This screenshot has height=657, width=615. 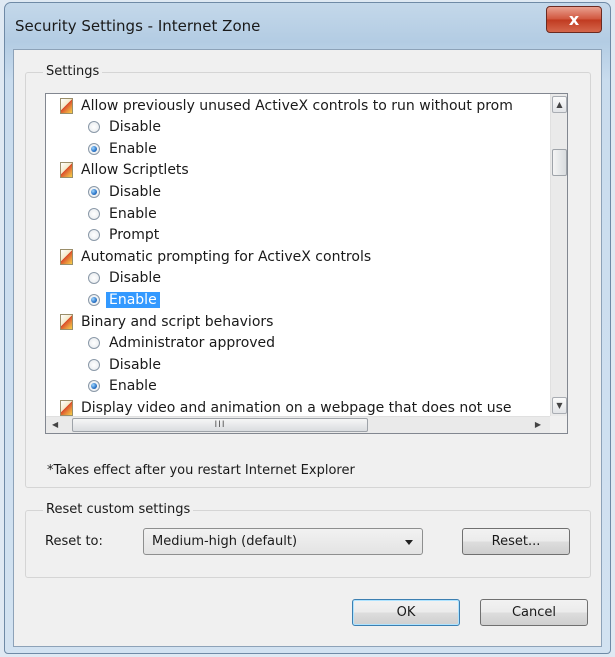 I want to click on horizontal-scrollbar: ◀ III ▶, so click(x=298, y=424).